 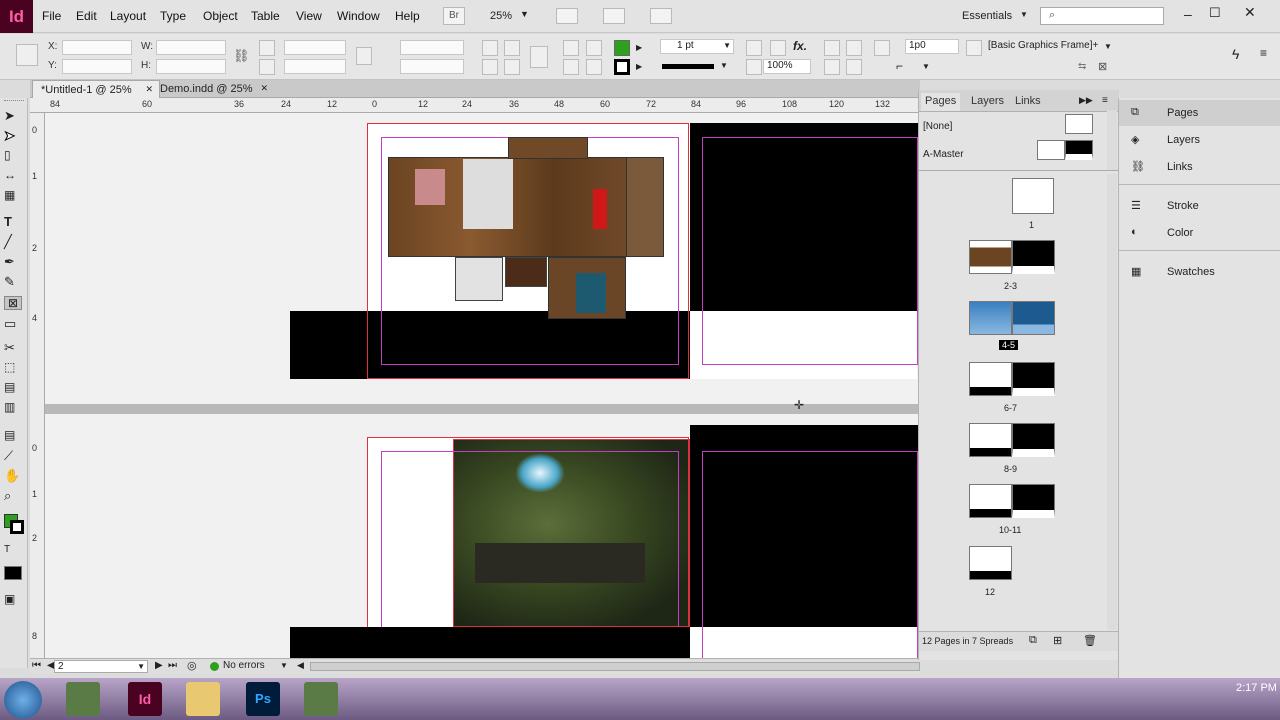 I want to click on constrain-proportions-icon: ⛓, so click(x=241, y=56).